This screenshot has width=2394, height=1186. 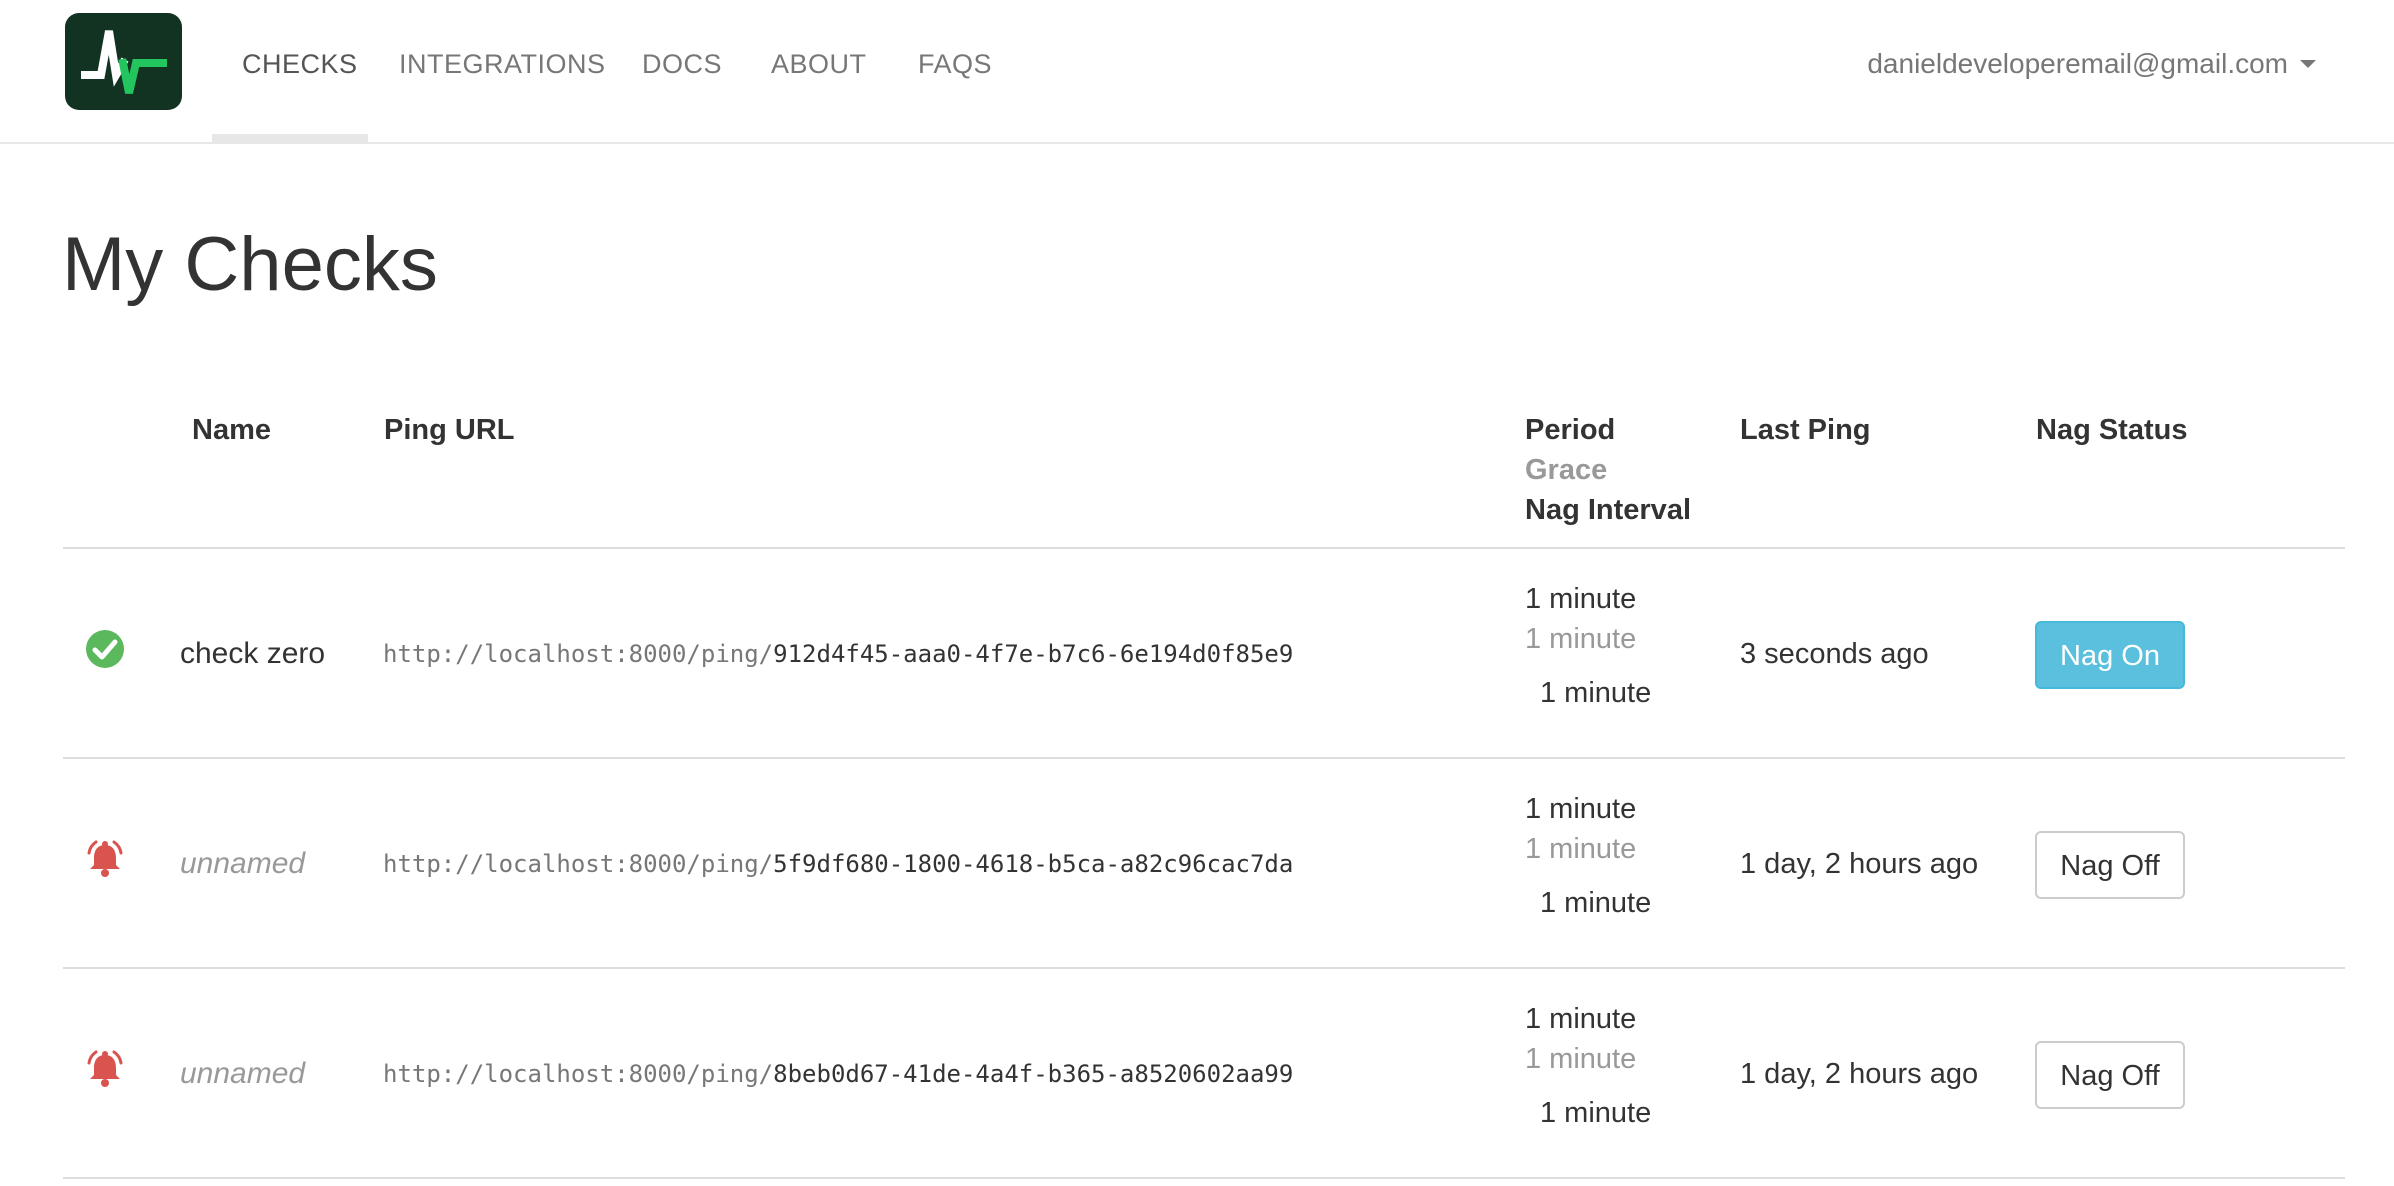 I want to click on header-ping-url: Ping URL, so click(x=449, y=430).